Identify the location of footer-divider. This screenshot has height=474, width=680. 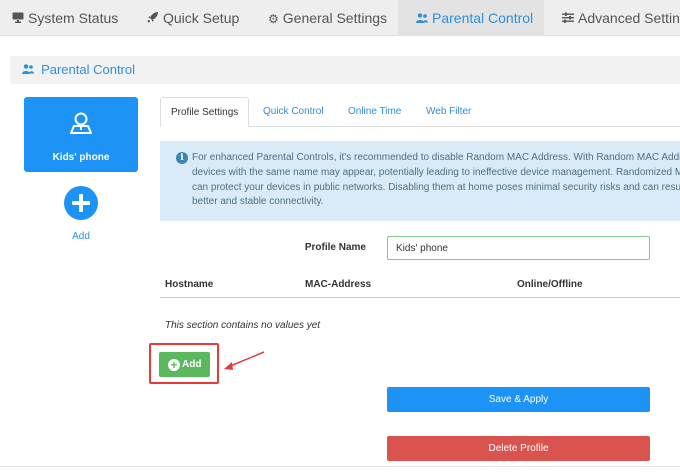
(340, 466).